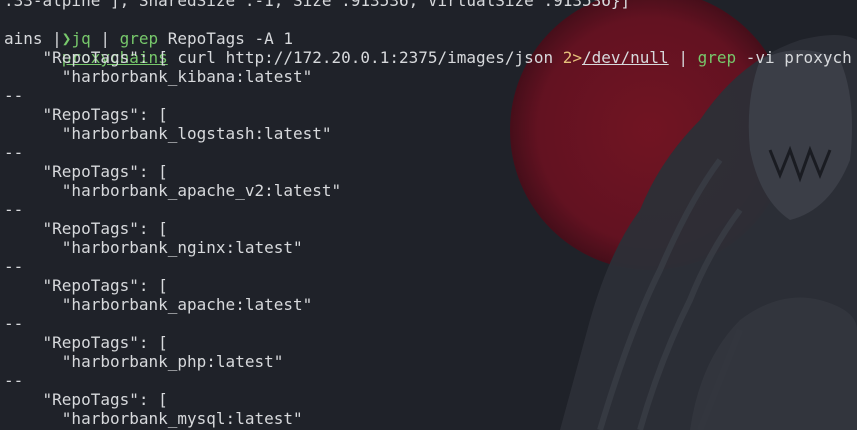  I want to click on command-line-wrap: ains | jq | grep RepoTags -A 1, so click(428, 38).